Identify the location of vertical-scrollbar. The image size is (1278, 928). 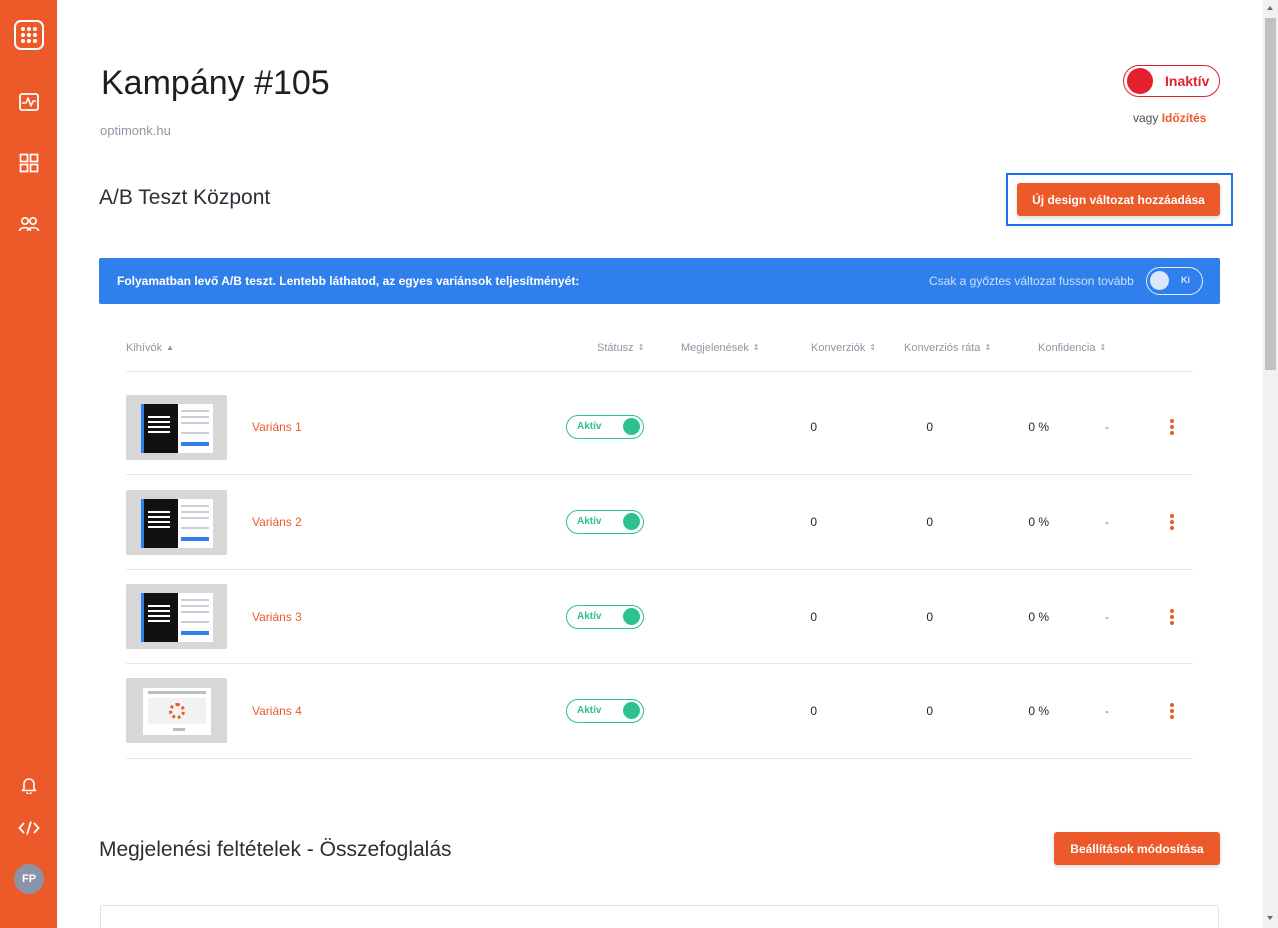
(1270, 464).